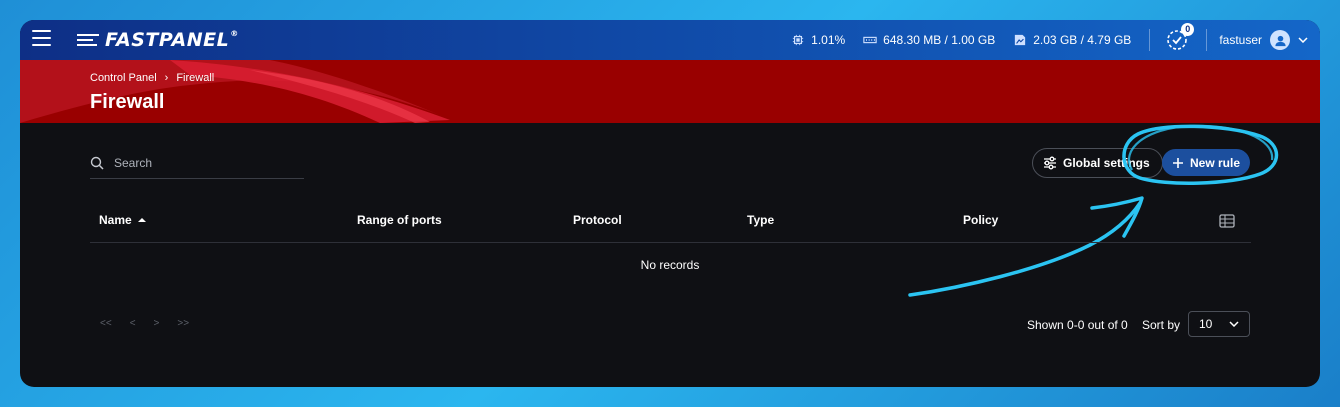 The image size is (1340, 407). I want to click on disk-stat: 2.03 GB / 4.79 GB, so click(1072, 40).